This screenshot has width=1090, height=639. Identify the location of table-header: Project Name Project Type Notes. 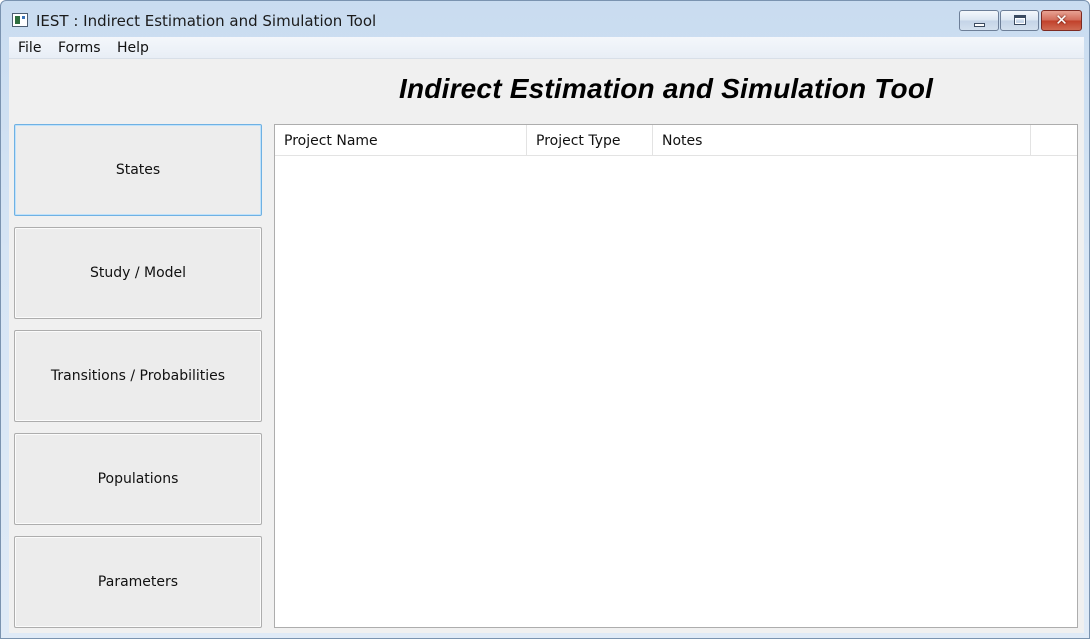
(676, 140).